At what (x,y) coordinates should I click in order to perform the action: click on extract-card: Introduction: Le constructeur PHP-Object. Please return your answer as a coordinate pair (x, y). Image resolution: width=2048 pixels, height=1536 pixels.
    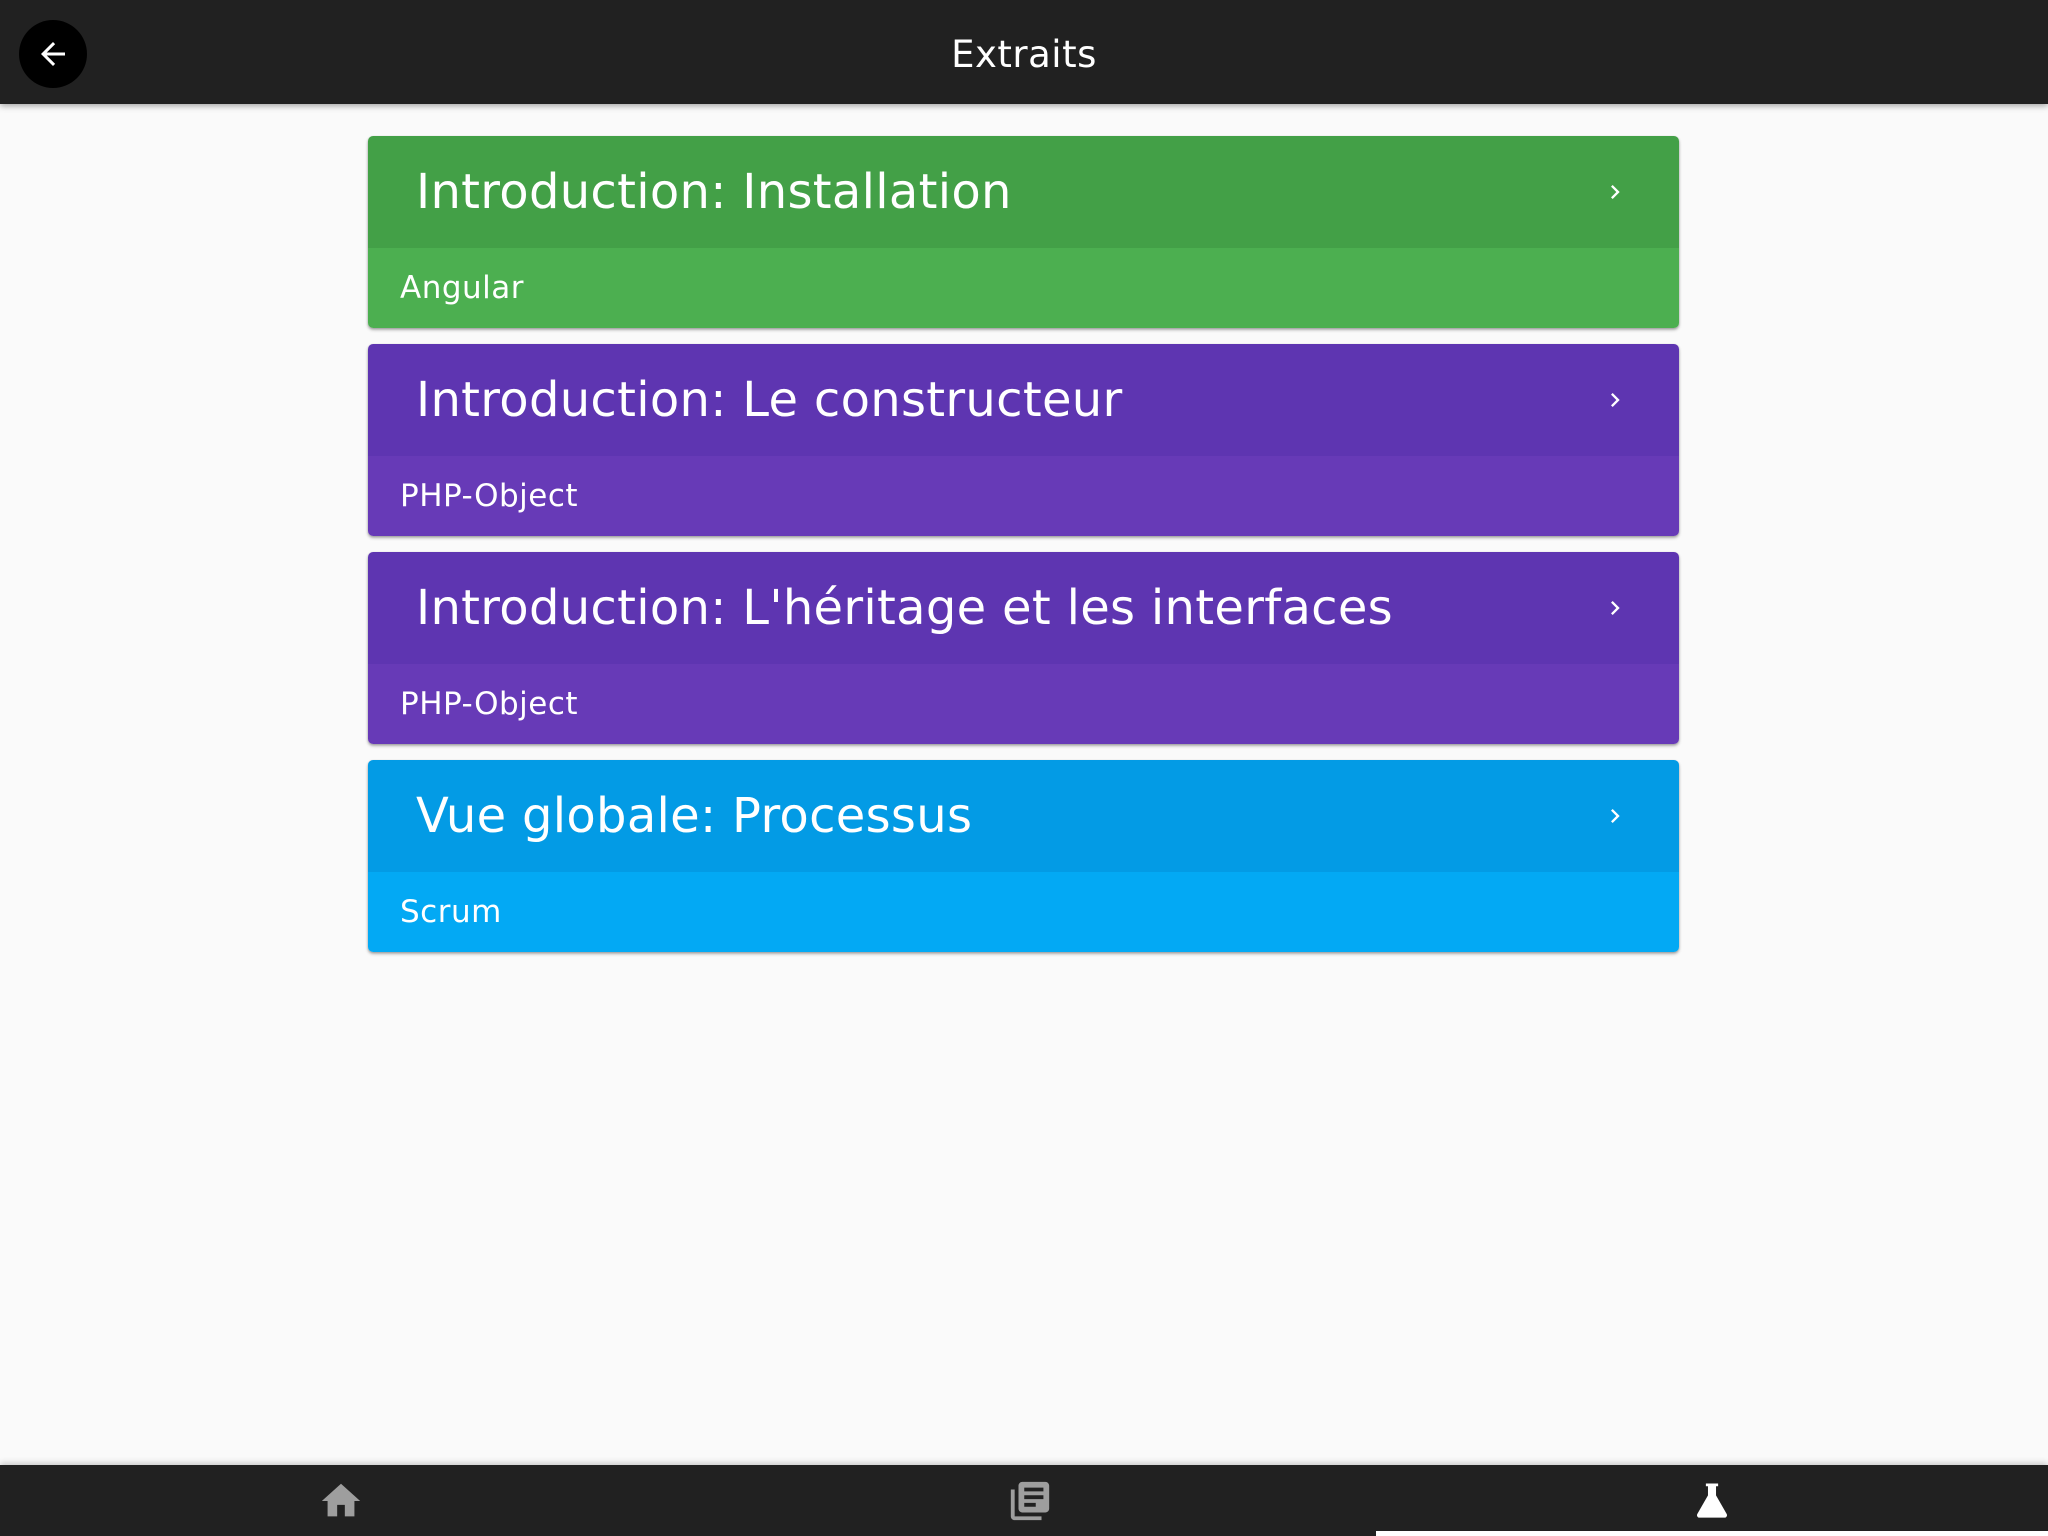
    Looking at the image, I should click on (1023, 440).